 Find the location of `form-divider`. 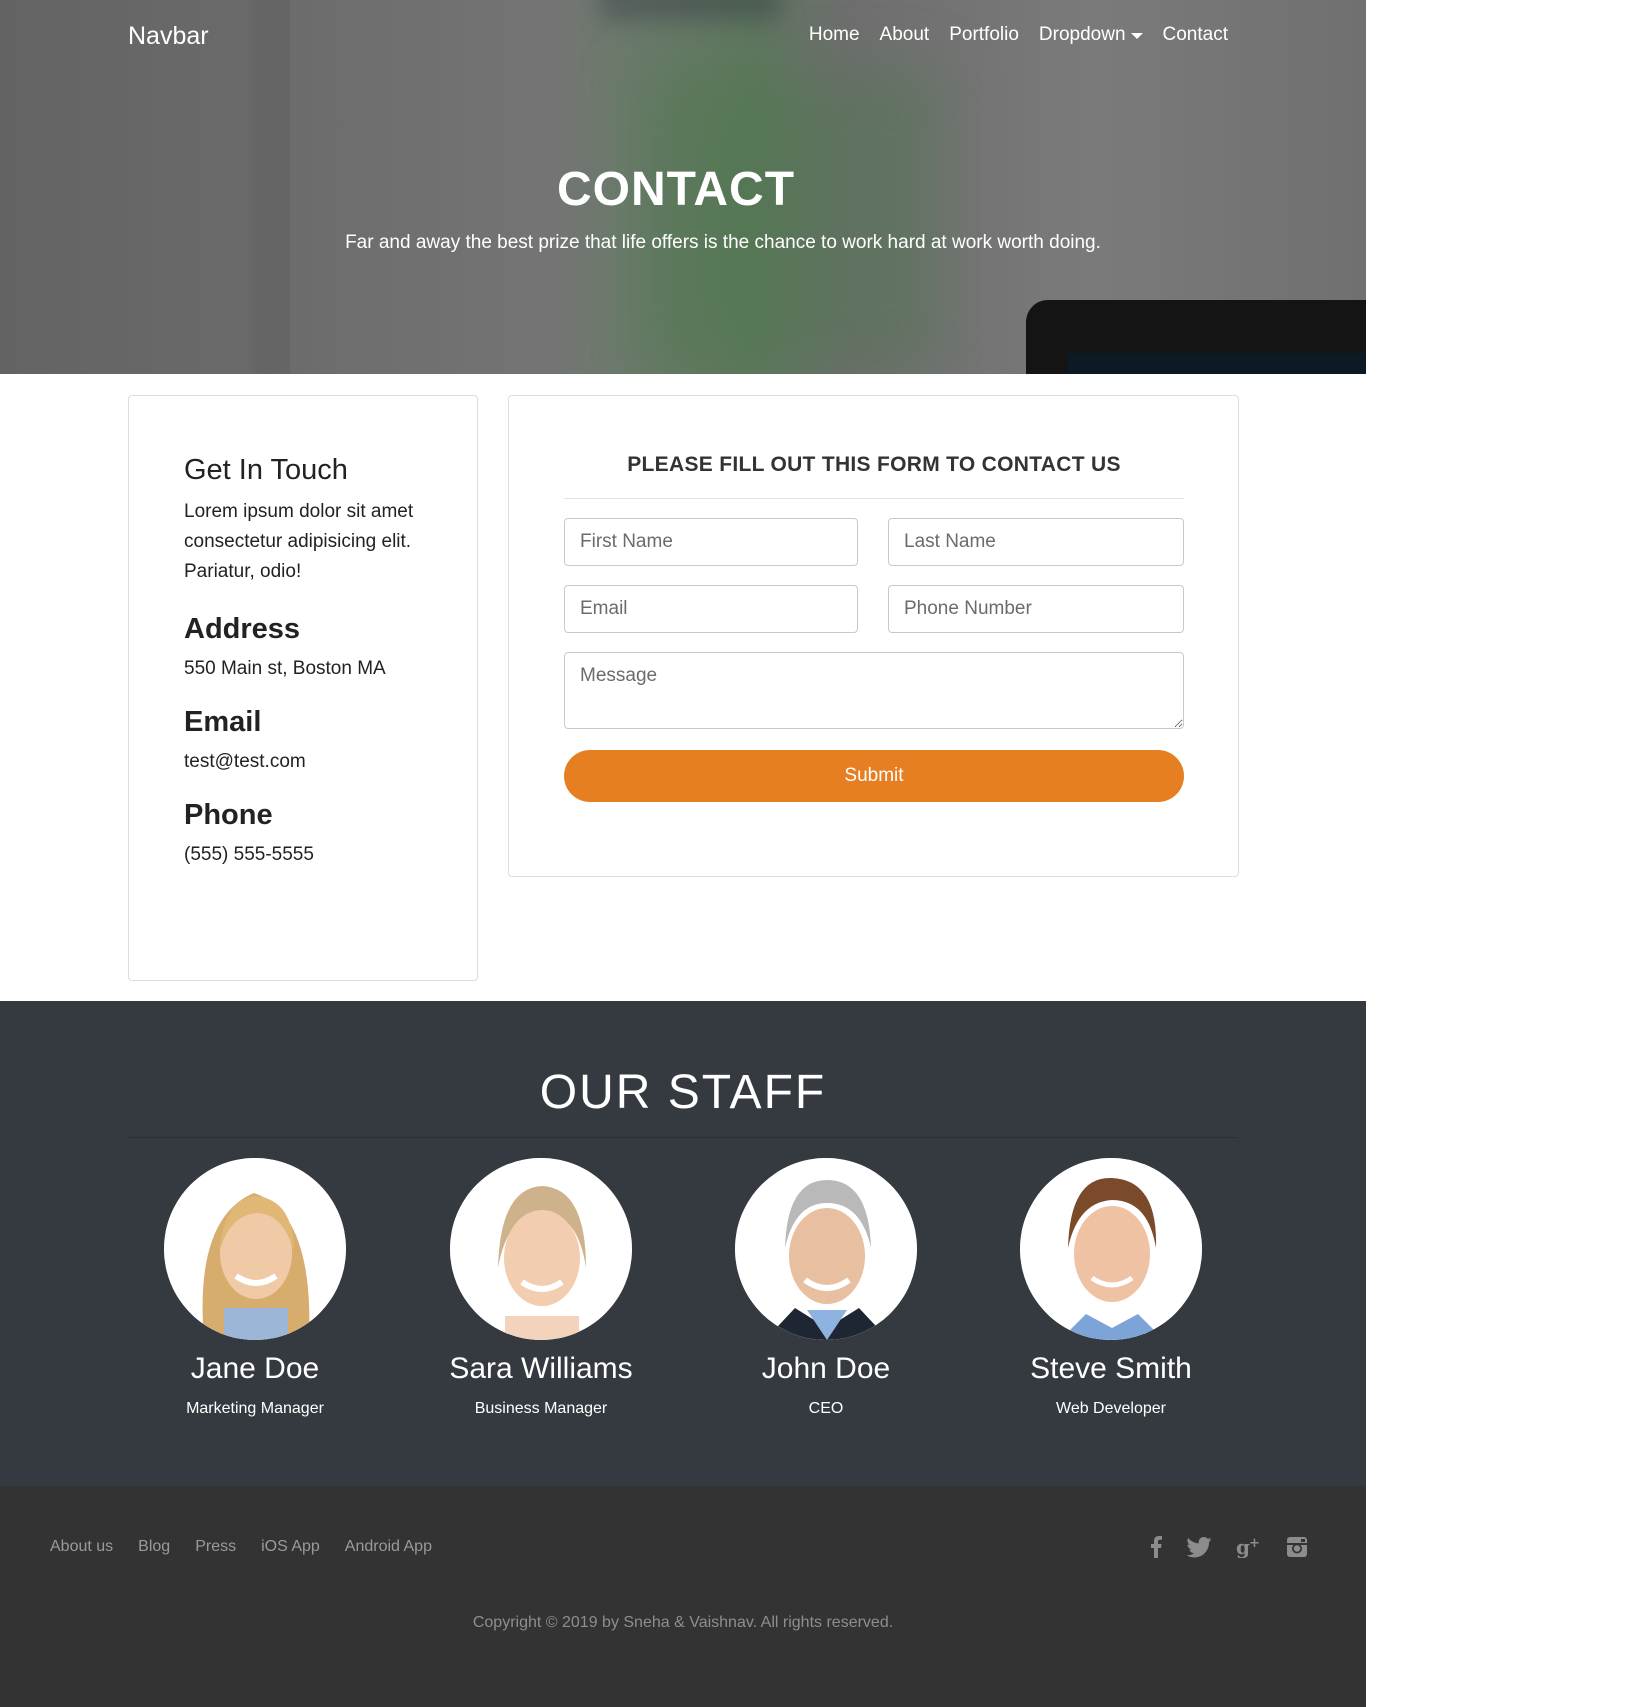

form-divider is located at coordinates (874, 498).